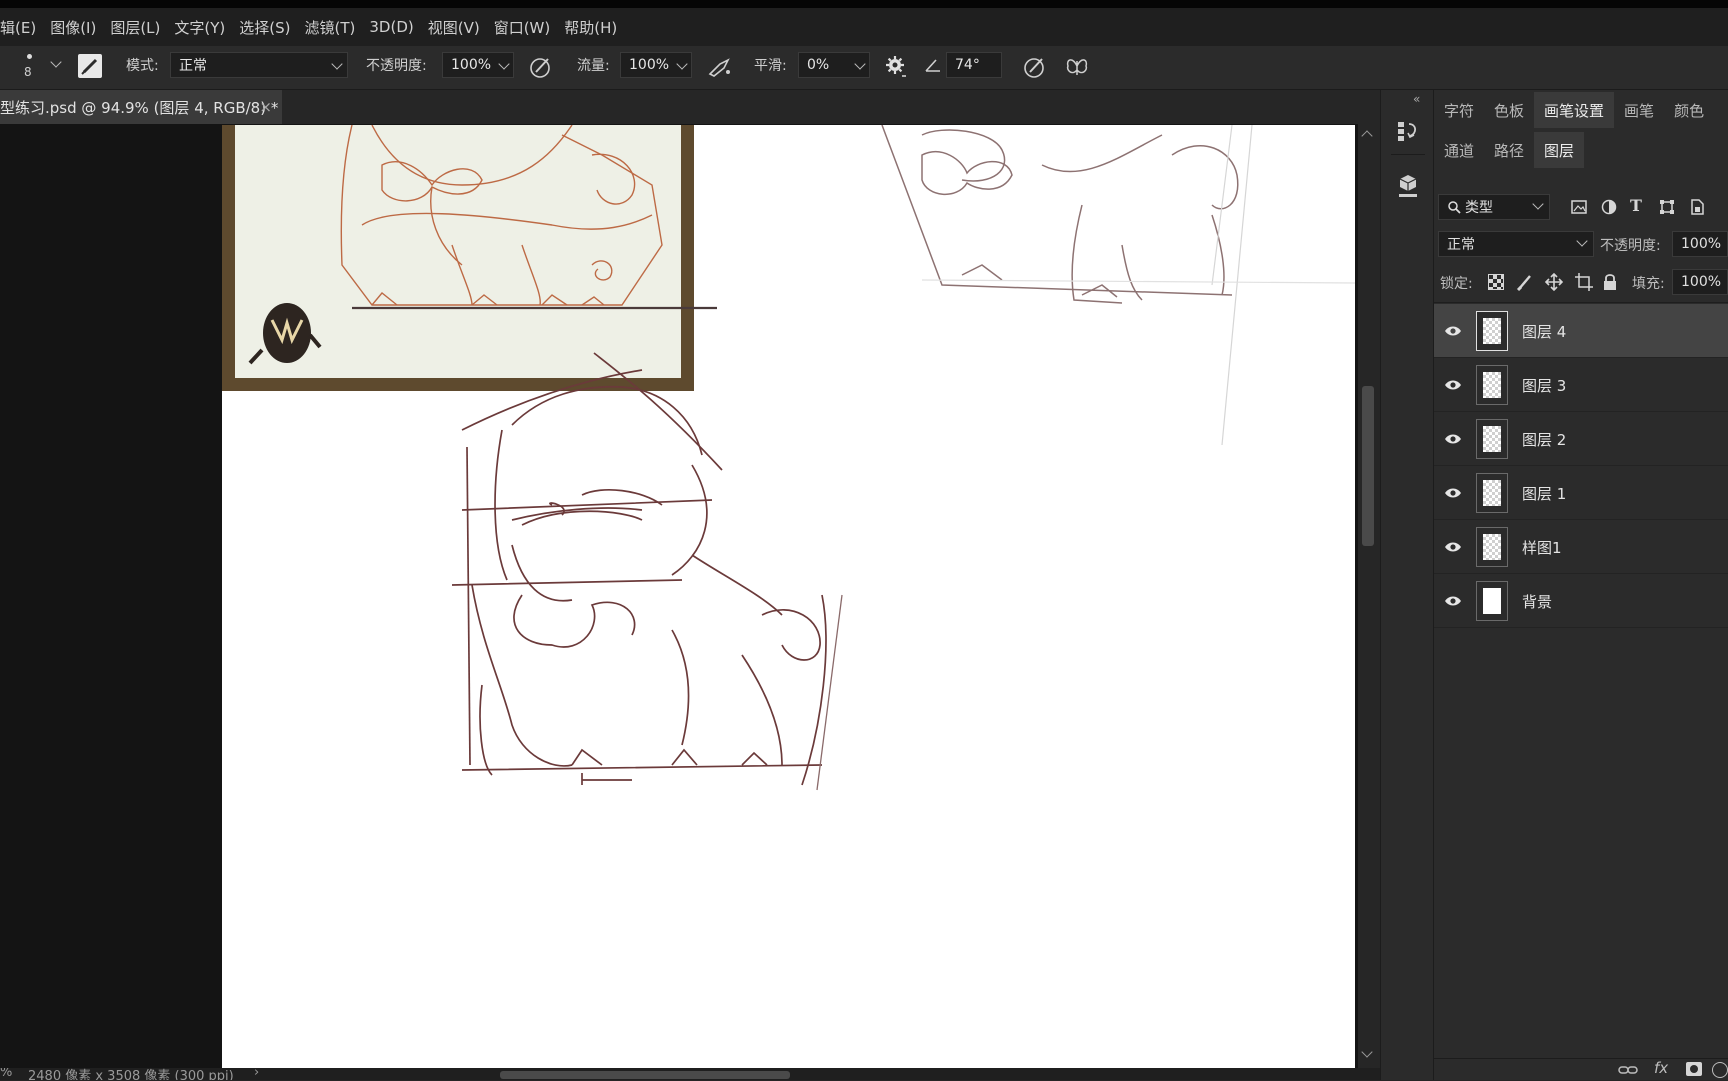  What do you see at coordinates (391, 27) in the screenshot?
I see `menu-3d: 3D(D)` at bounding box center [391, 27].